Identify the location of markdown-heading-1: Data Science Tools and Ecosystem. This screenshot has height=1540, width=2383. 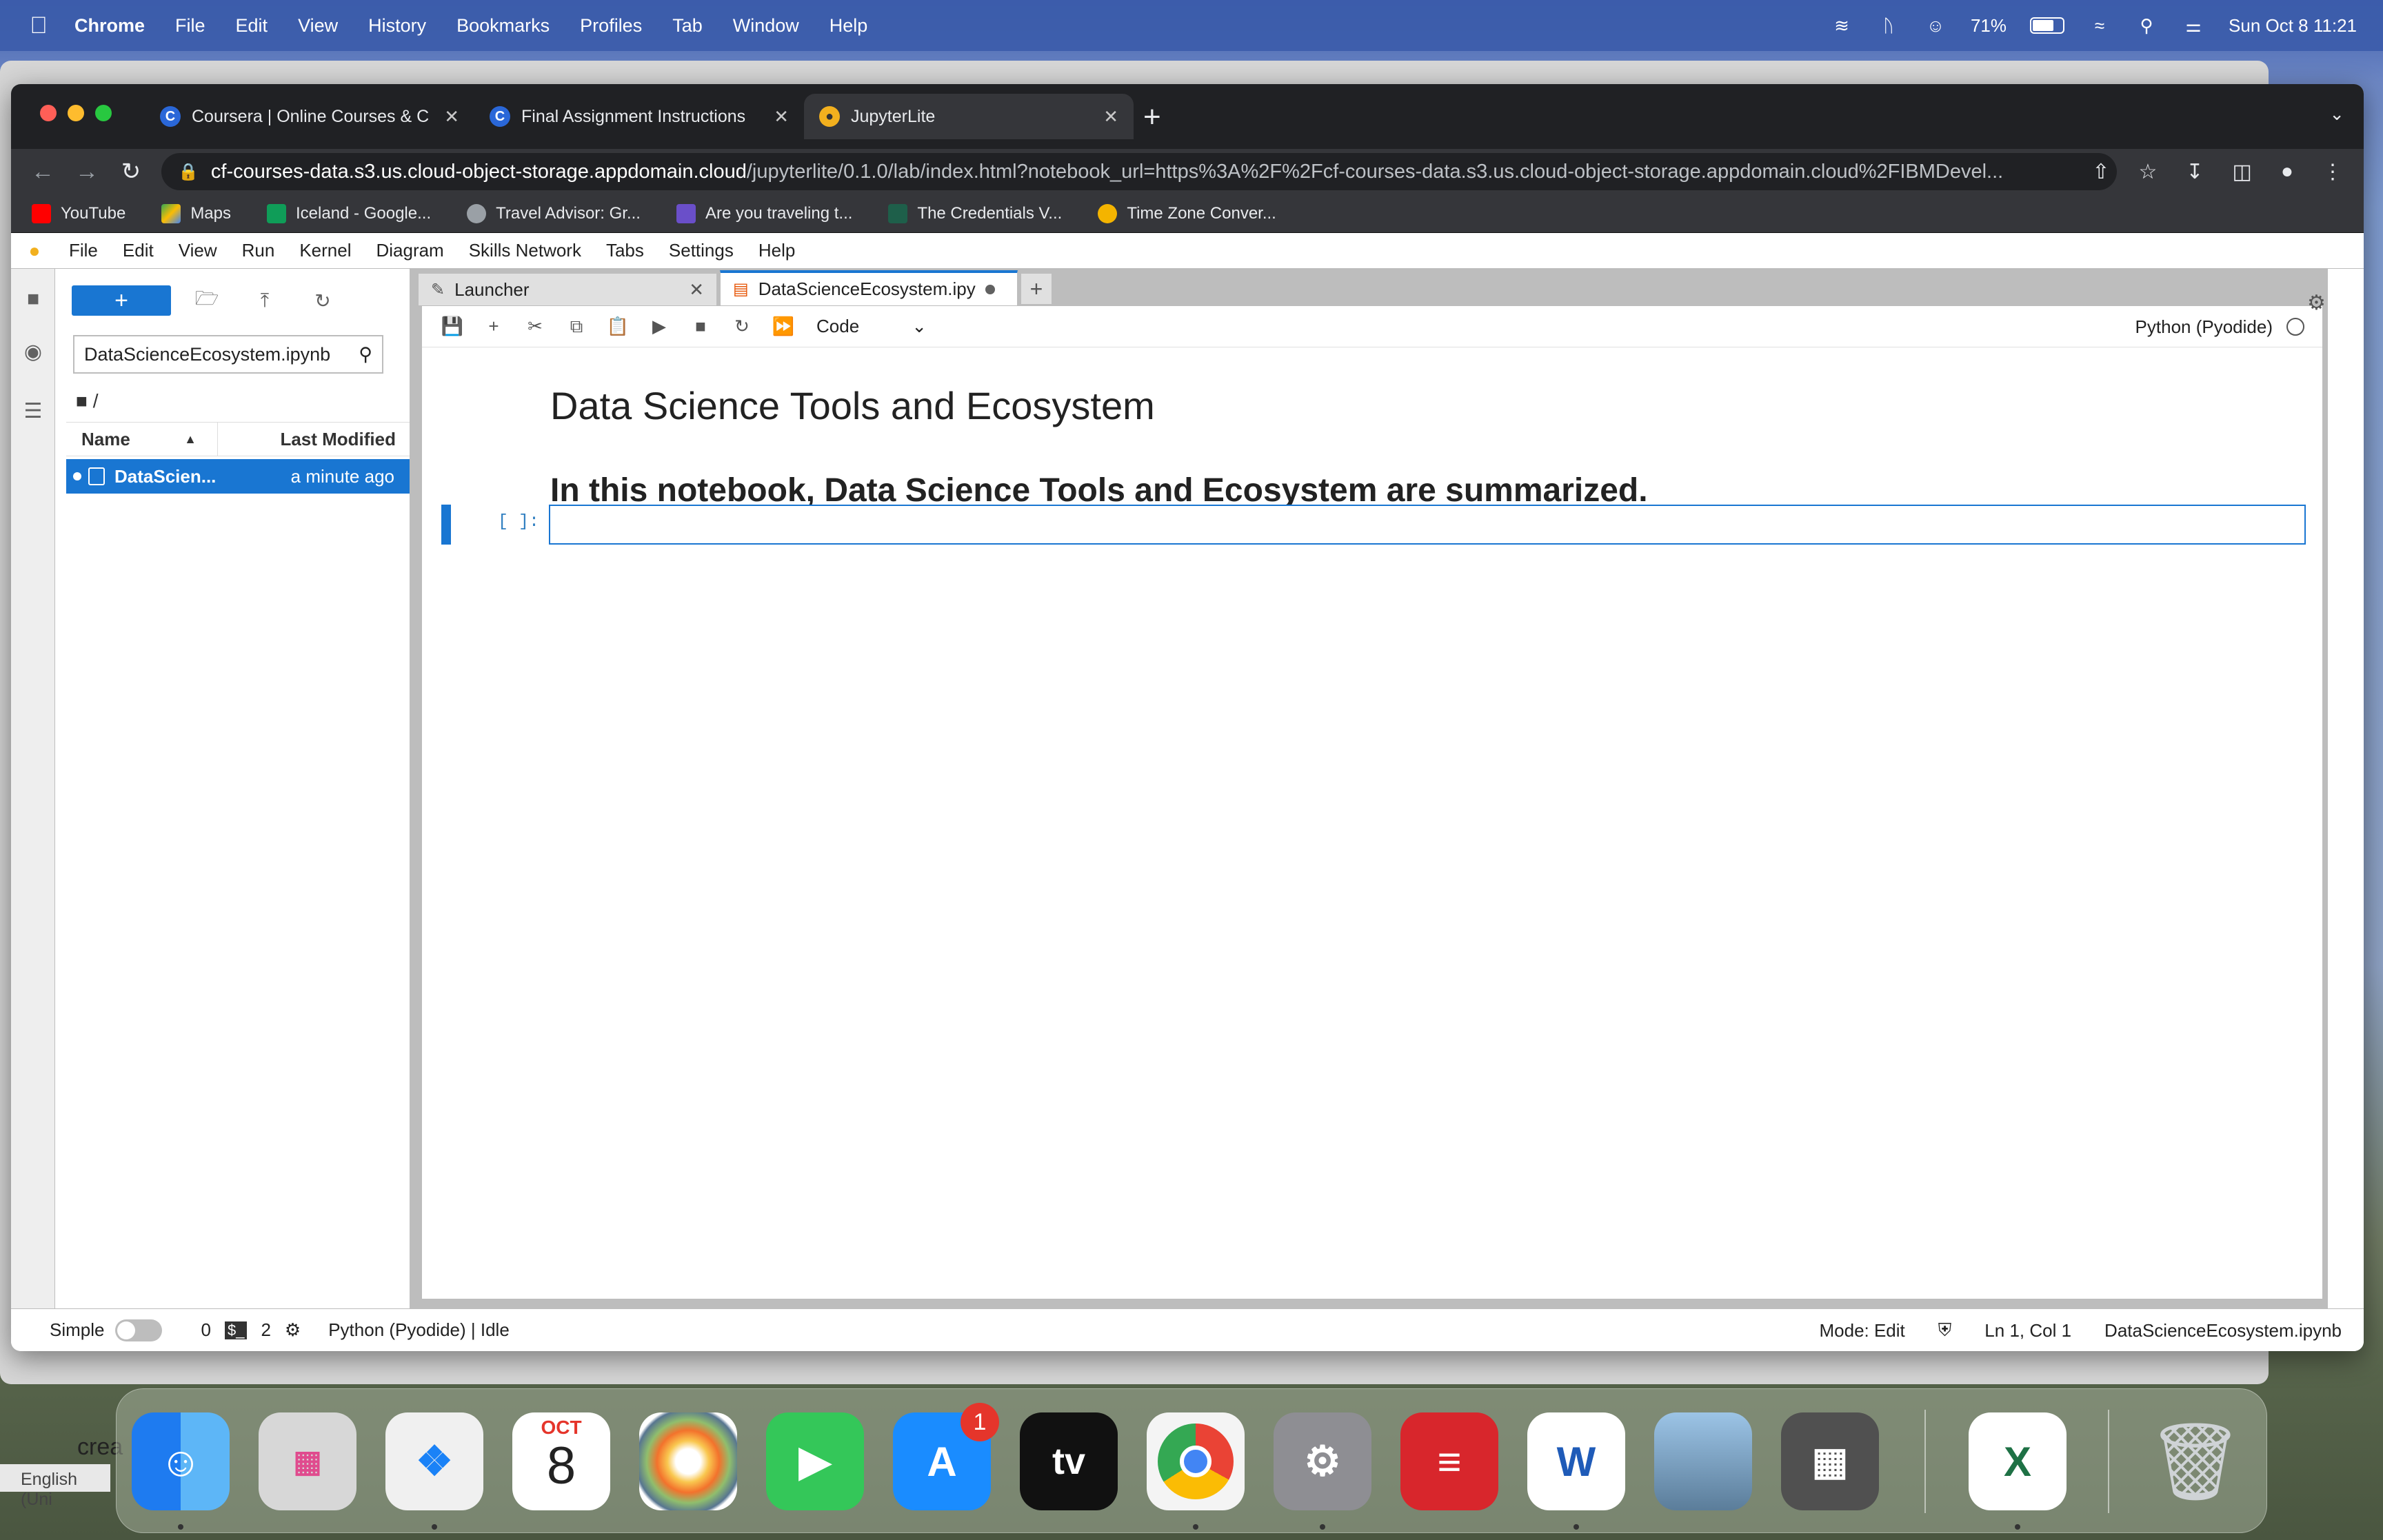
(852, 405).